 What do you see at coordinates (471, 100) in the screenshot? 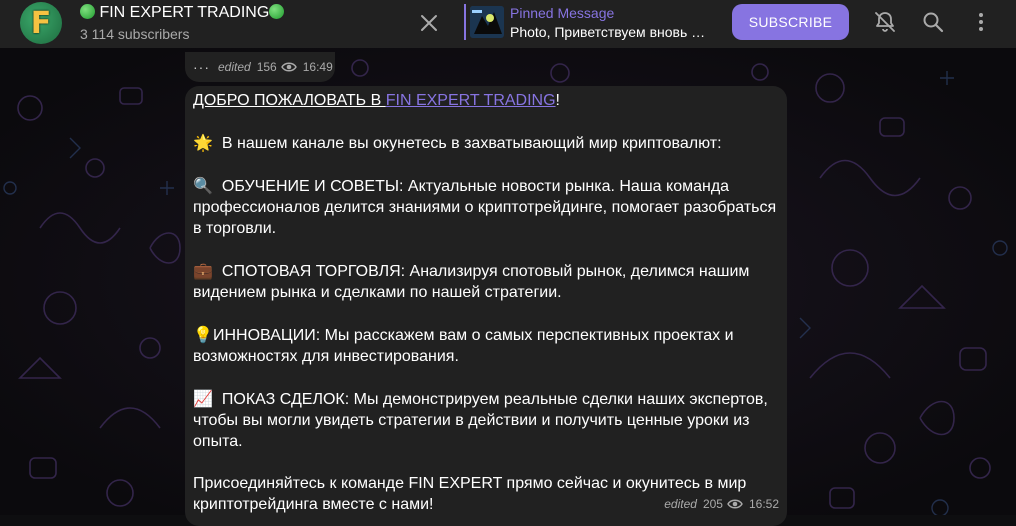
I see `channel-link: FIN EXPERT TRADING` at bounding box center [471, 100].